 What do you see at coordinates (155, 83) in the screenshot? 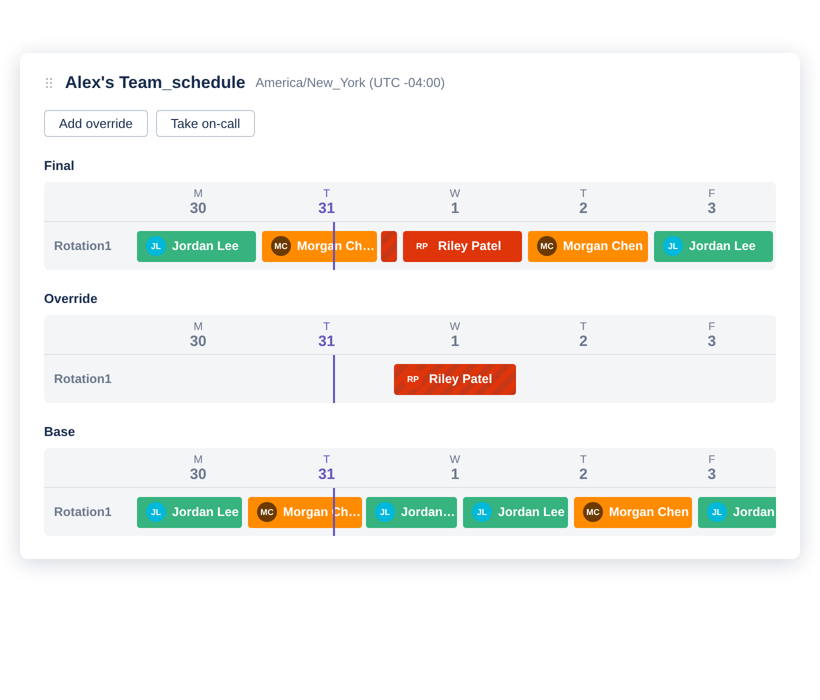
I see `schedule-title: Alex's Team_schedule` at bounding box center [155, 83].